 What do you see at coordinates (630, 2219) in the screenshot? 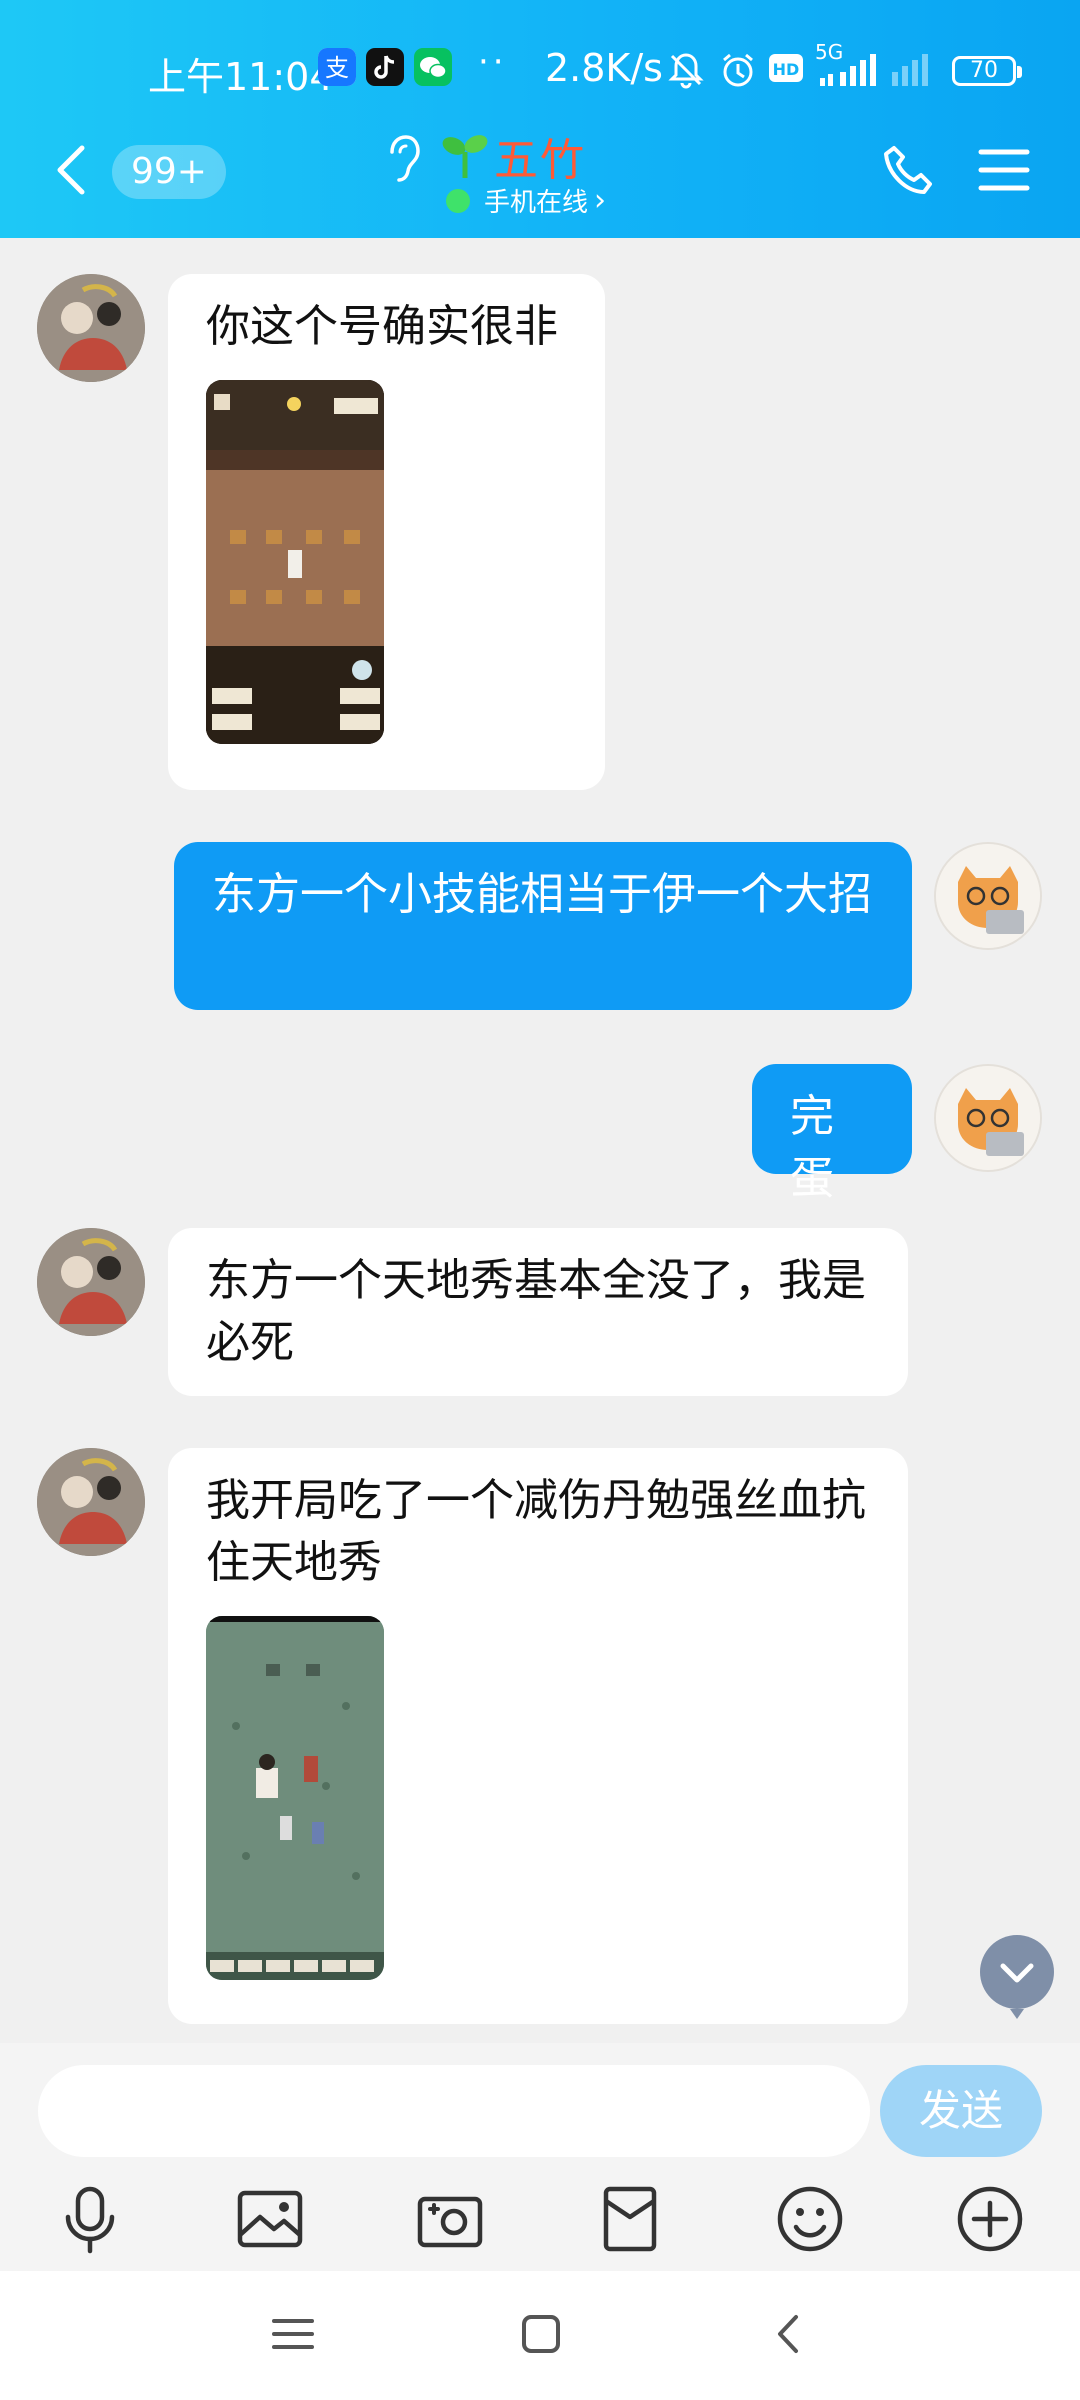
I see `red-packet-icon` at bounding box center [630, 2219].